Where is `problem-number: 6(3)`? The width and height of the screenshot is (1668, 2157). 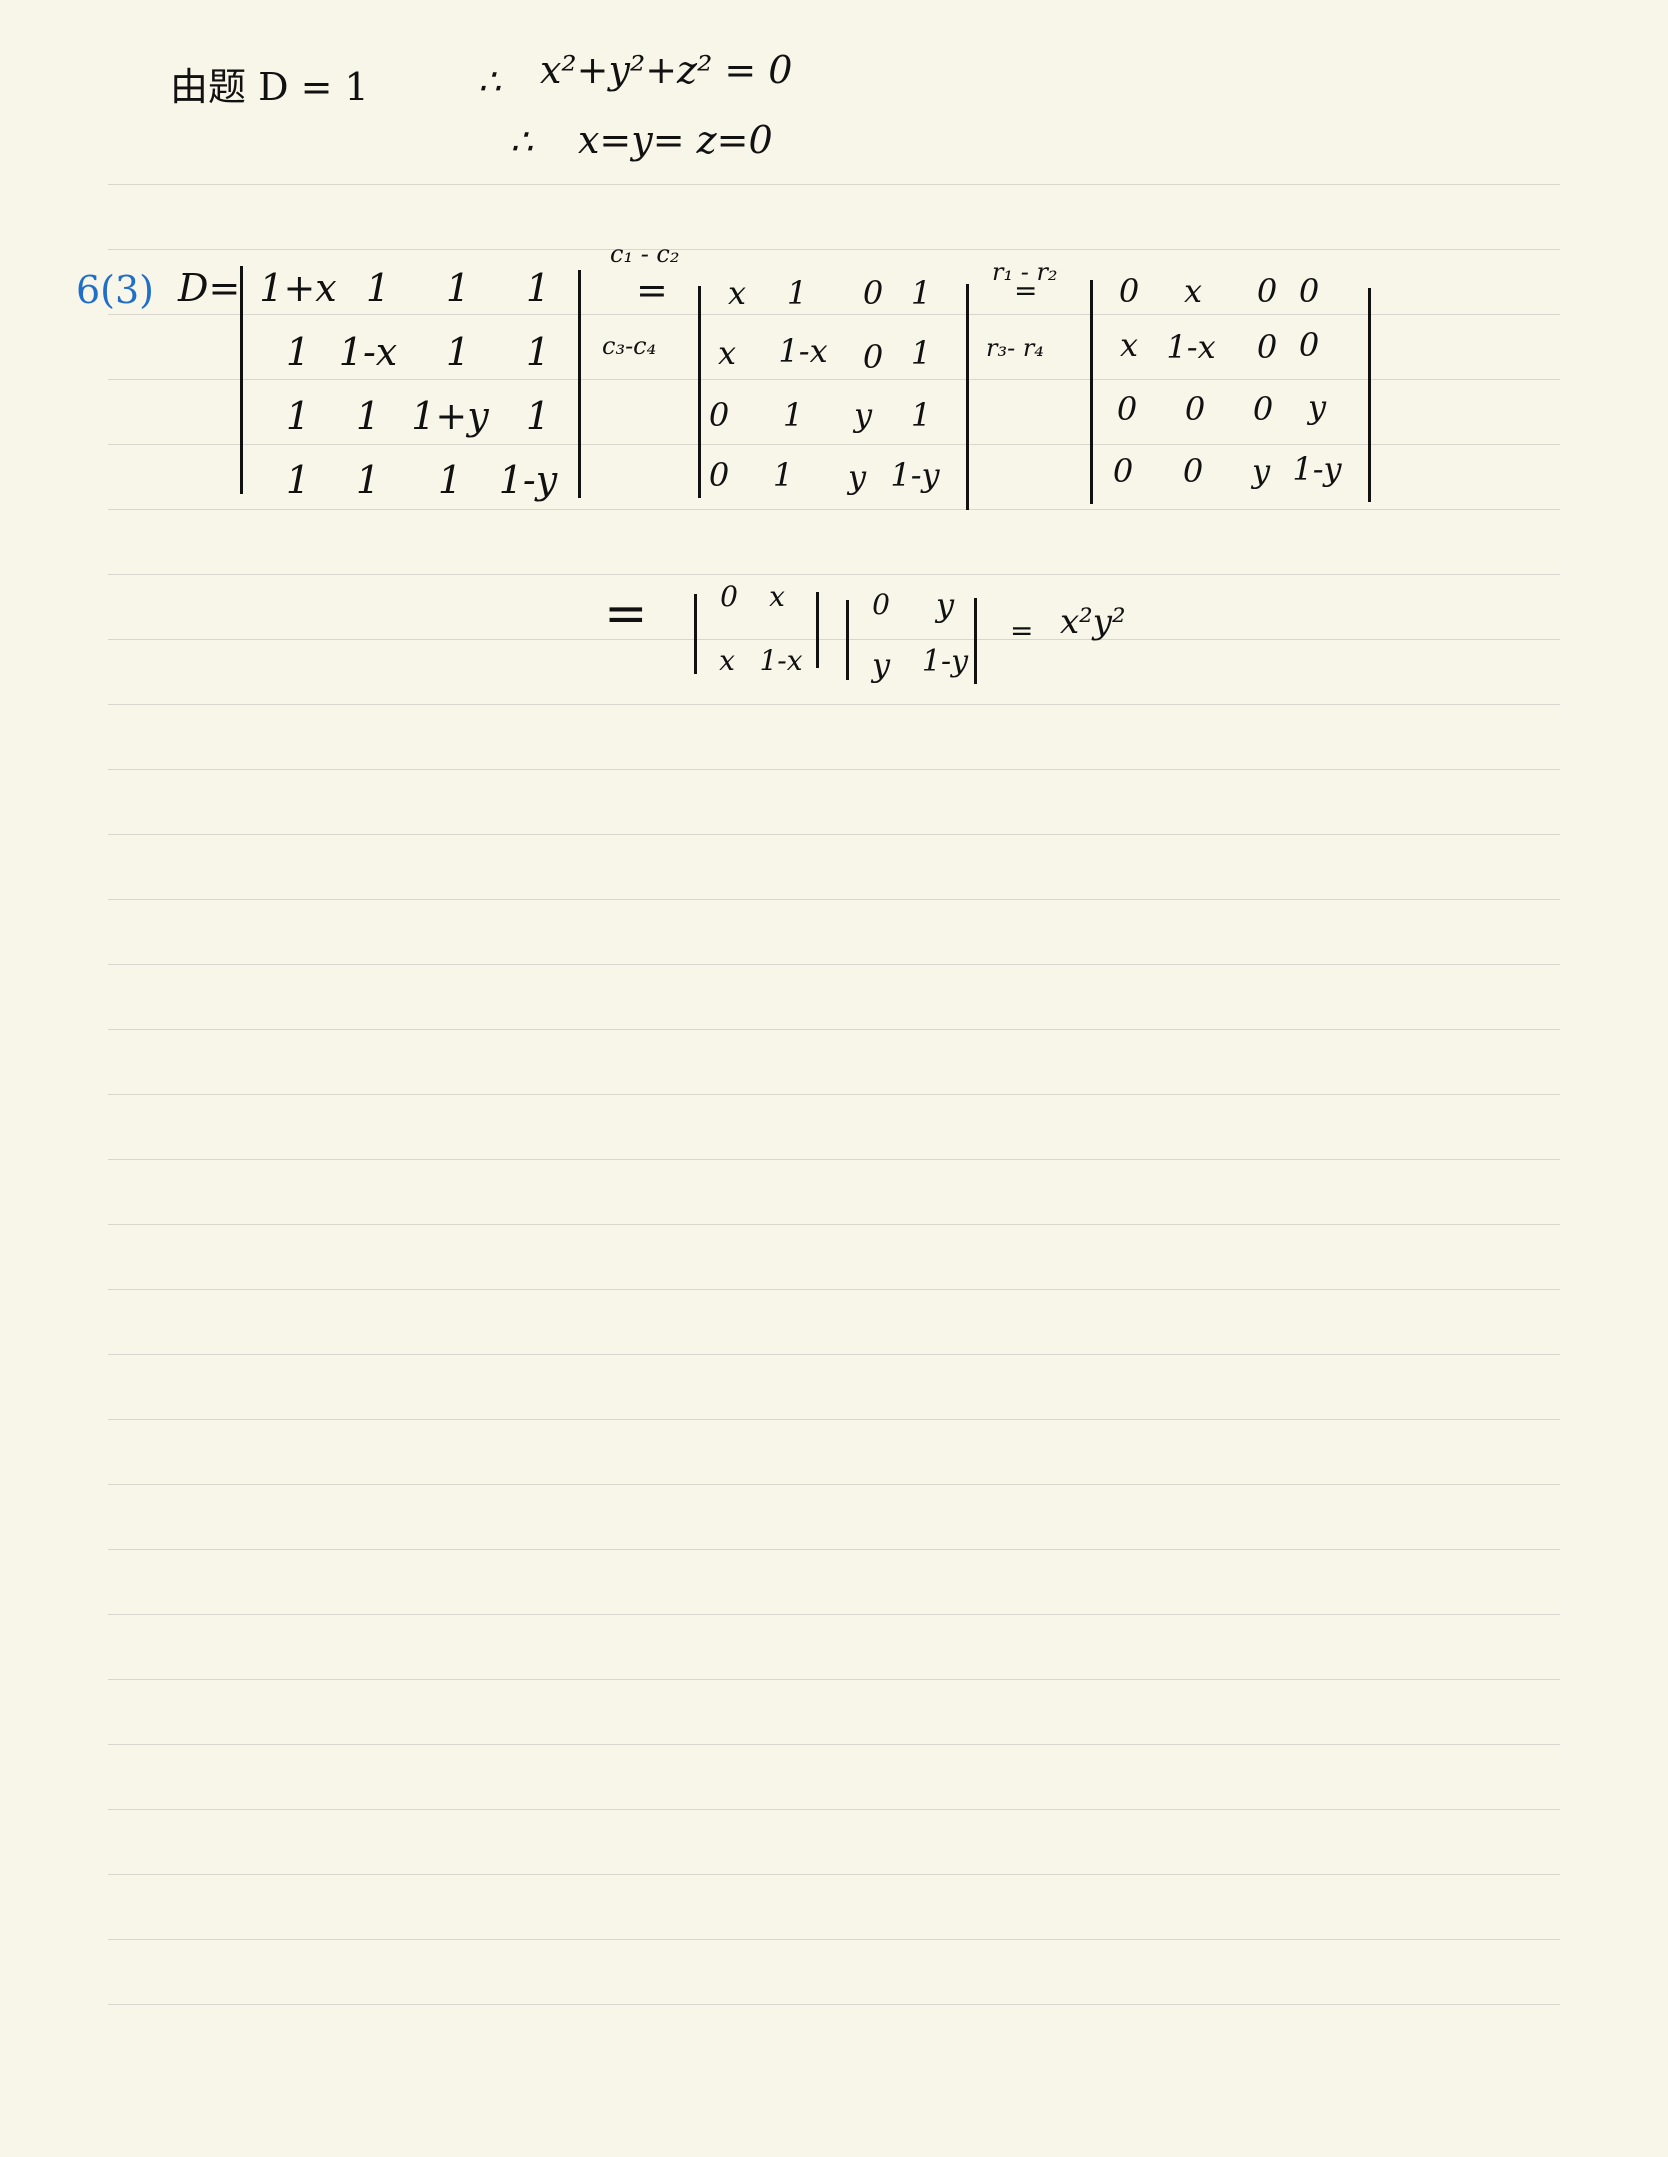 problem-number: 6(3) is located at coordinates (115, 290).